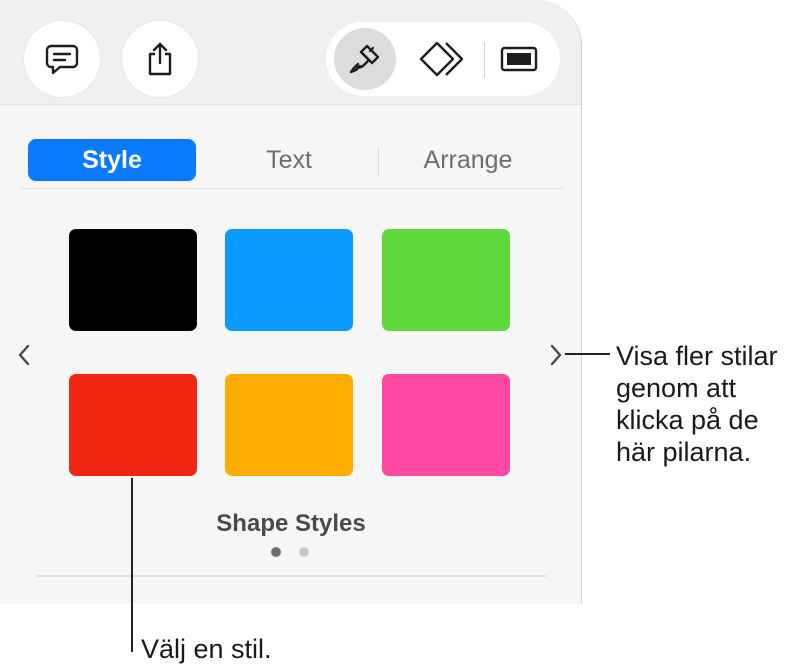  I want to click on paintbrush-icon, so click(364, 59).